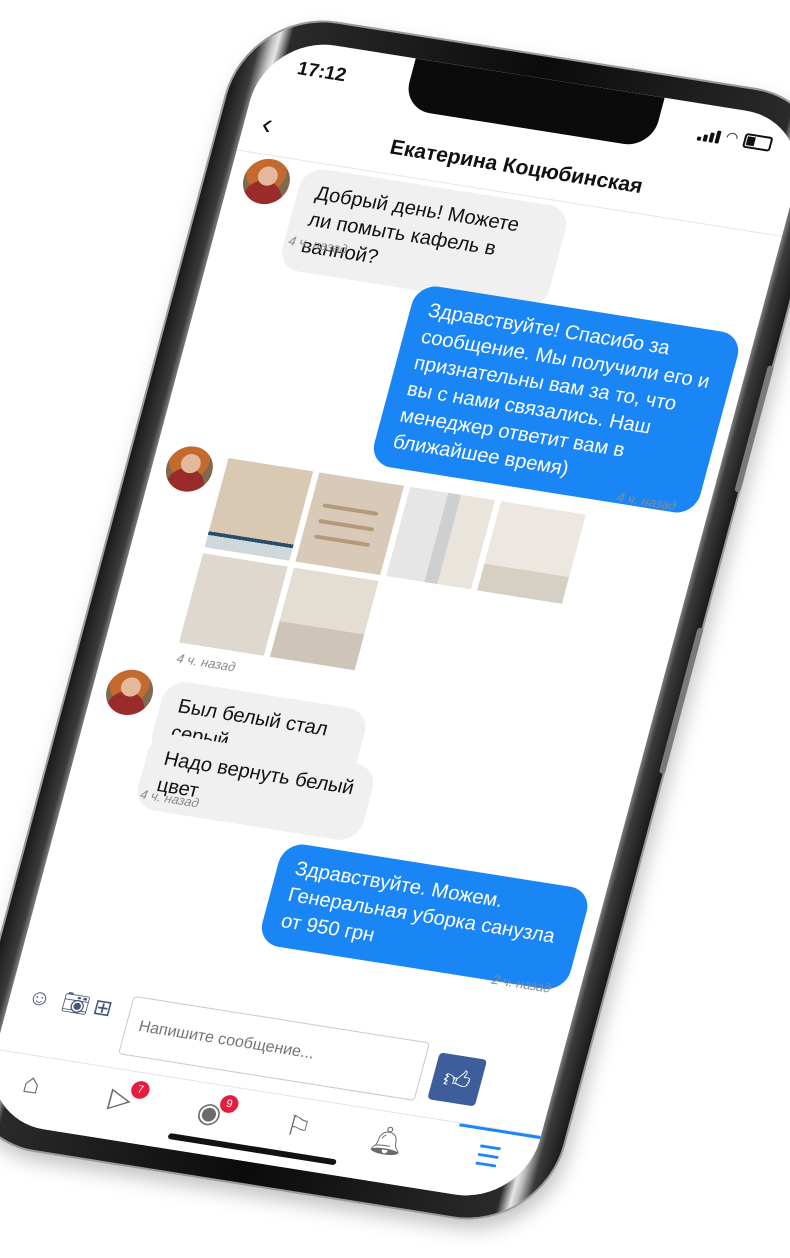 The width and height of the screenshot is (790, 1258). What do you see at coordinates (321, 72) in the screenshot?
I see `status-time: 17:12` at bounding box center [321, 72].